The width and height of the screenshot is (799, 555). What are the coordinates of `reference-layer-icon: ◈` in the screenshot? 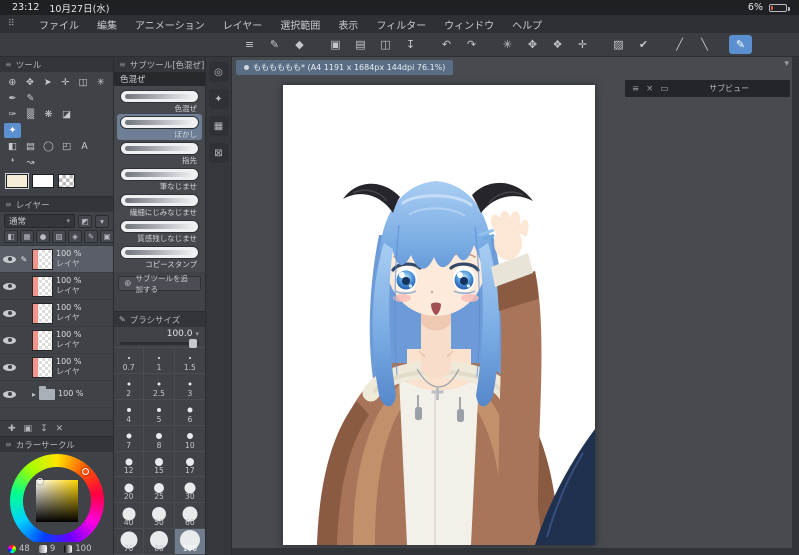 It's located at (75, 236).